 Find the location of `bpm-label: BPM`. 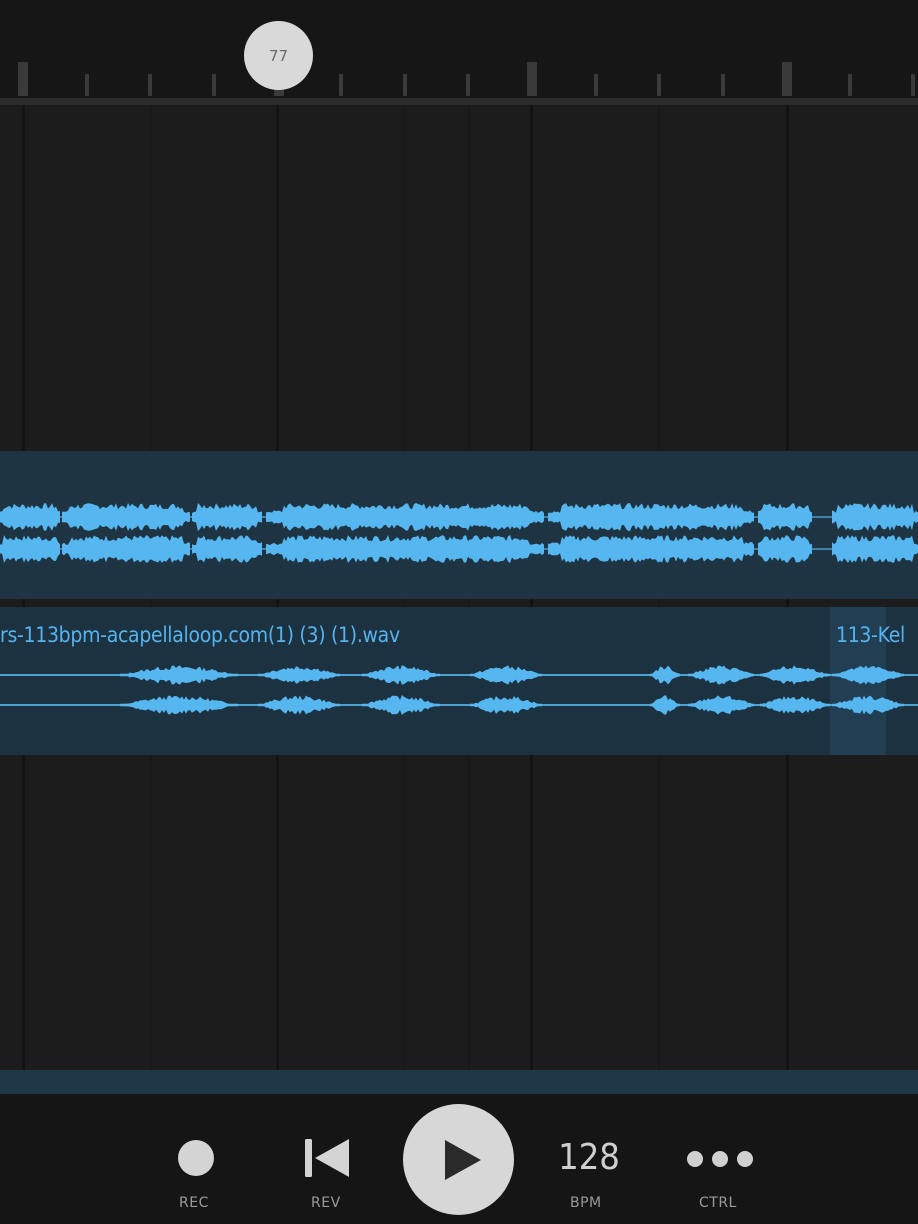

bpm-label: BPM is located at coordinates (586, 1203).